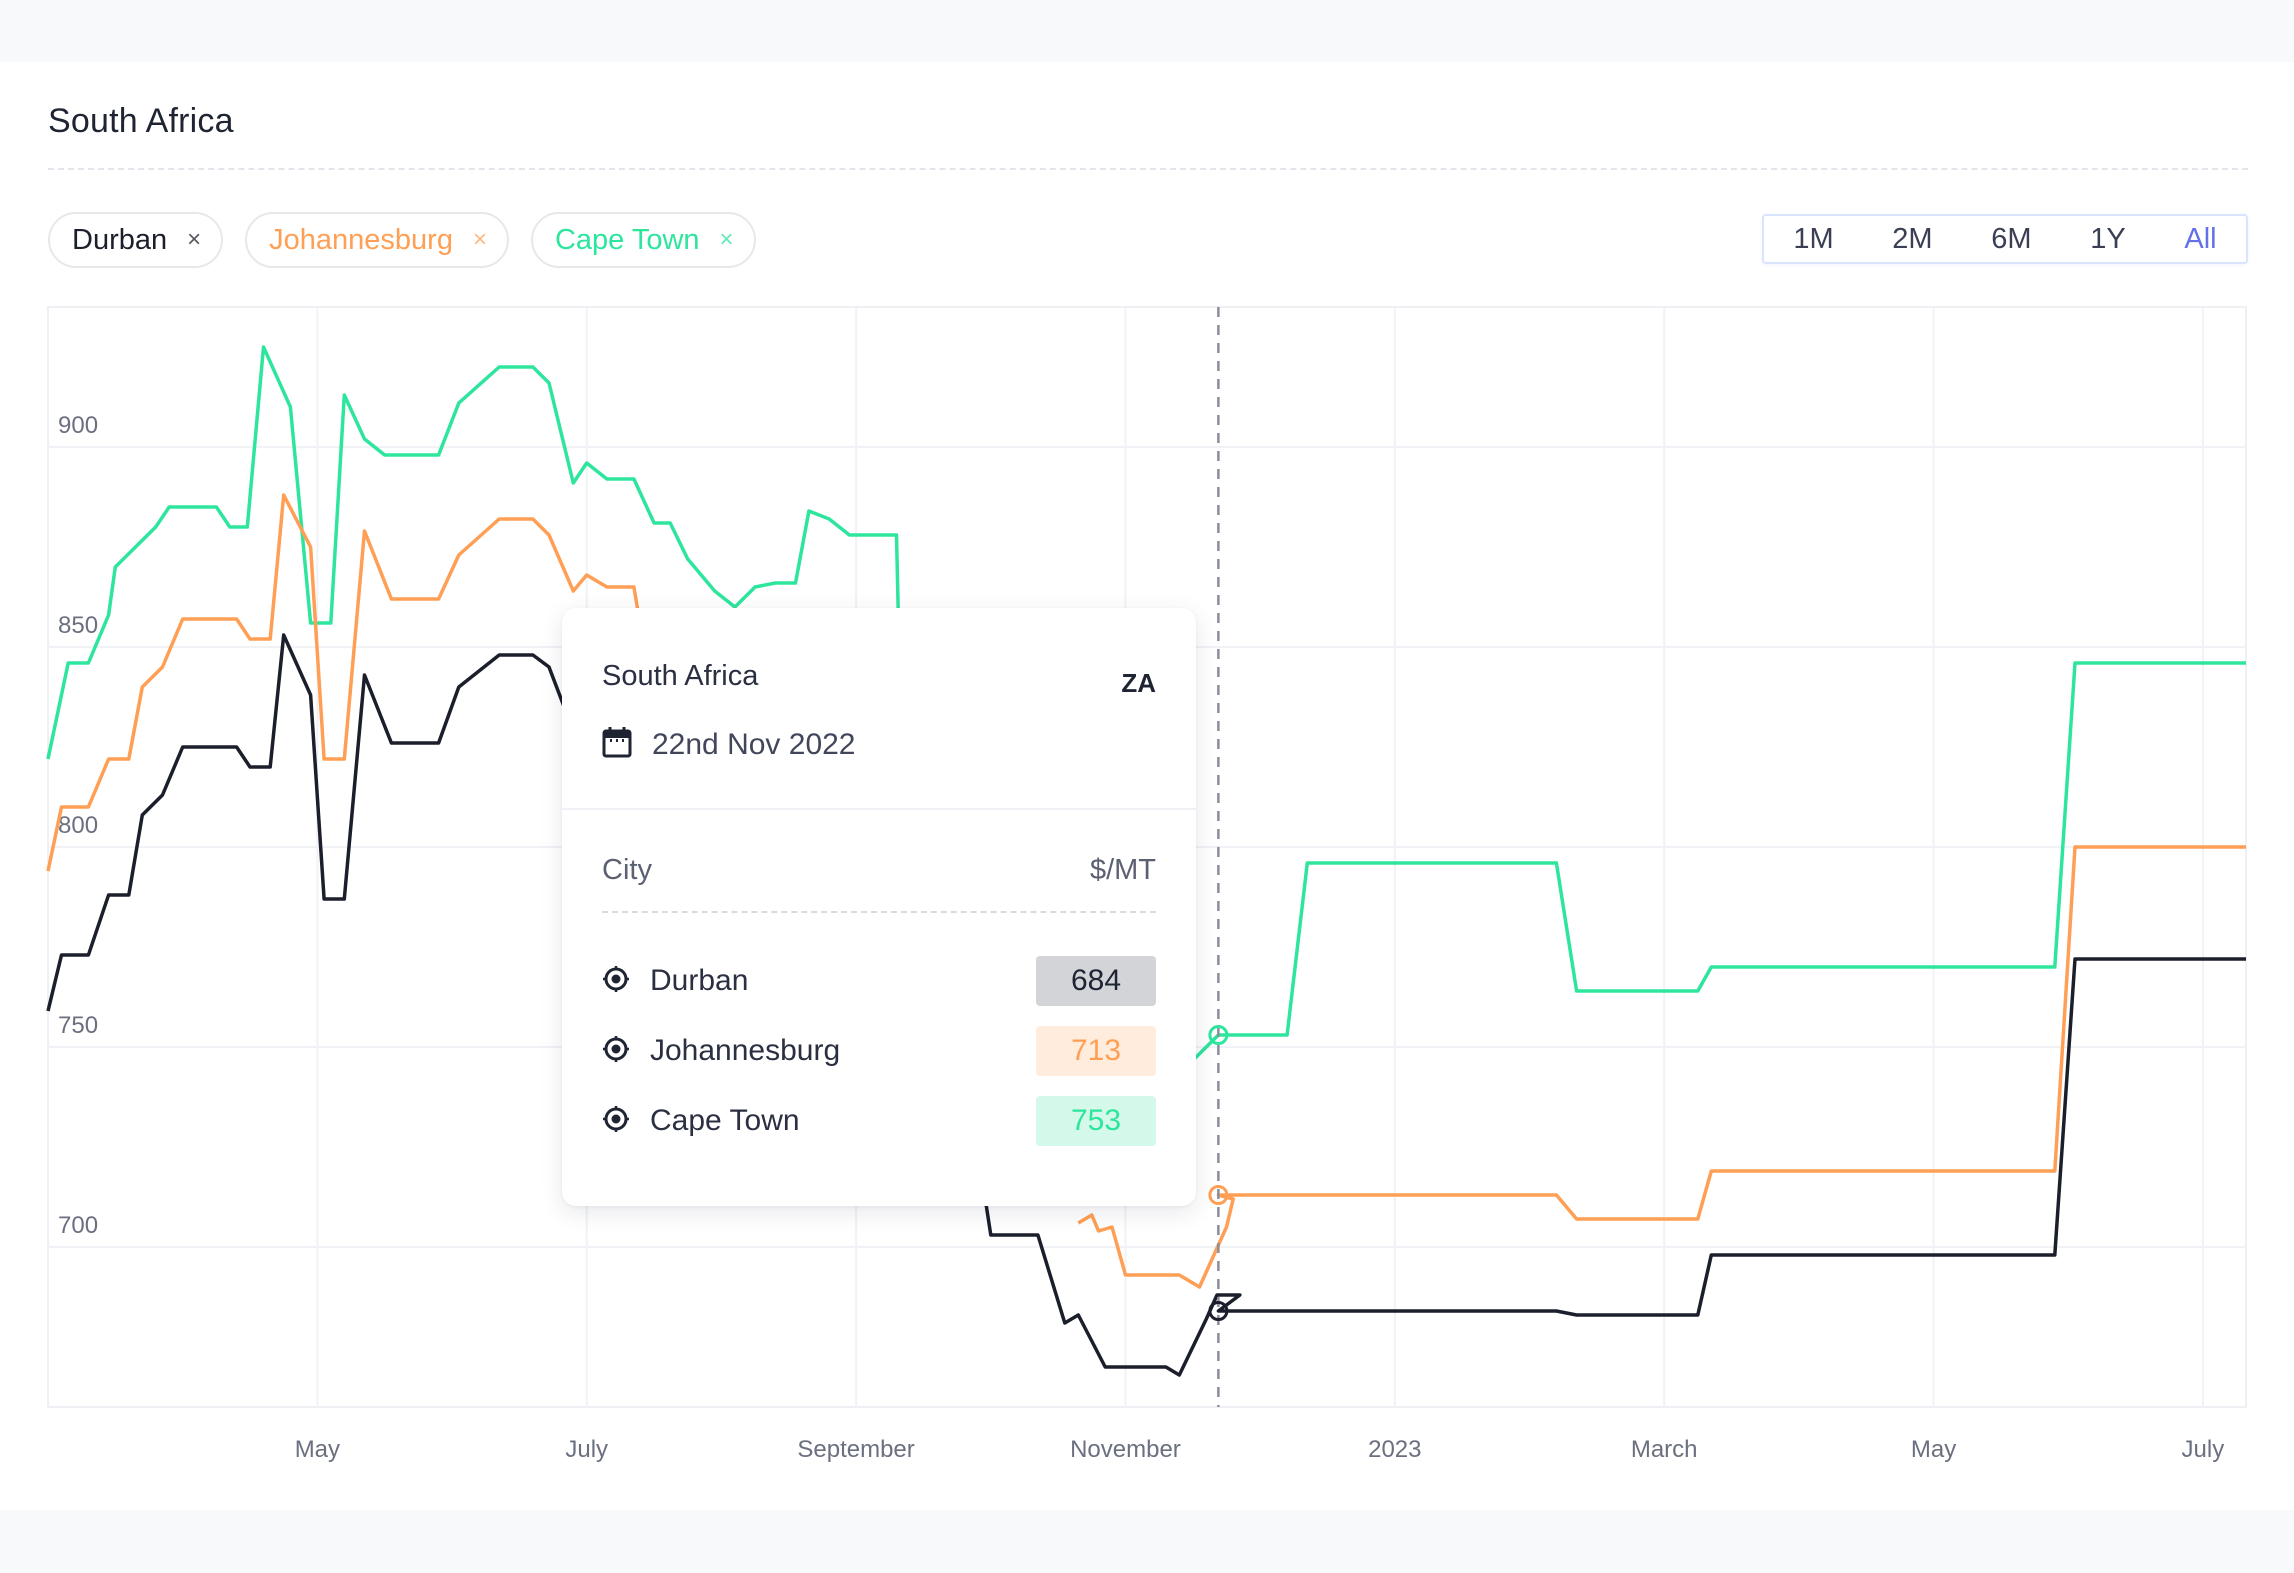 Image resolution: width=2294 pixels, height=1573 pixels. I want to click on x-tick-label: November, so click(1125, 1449).